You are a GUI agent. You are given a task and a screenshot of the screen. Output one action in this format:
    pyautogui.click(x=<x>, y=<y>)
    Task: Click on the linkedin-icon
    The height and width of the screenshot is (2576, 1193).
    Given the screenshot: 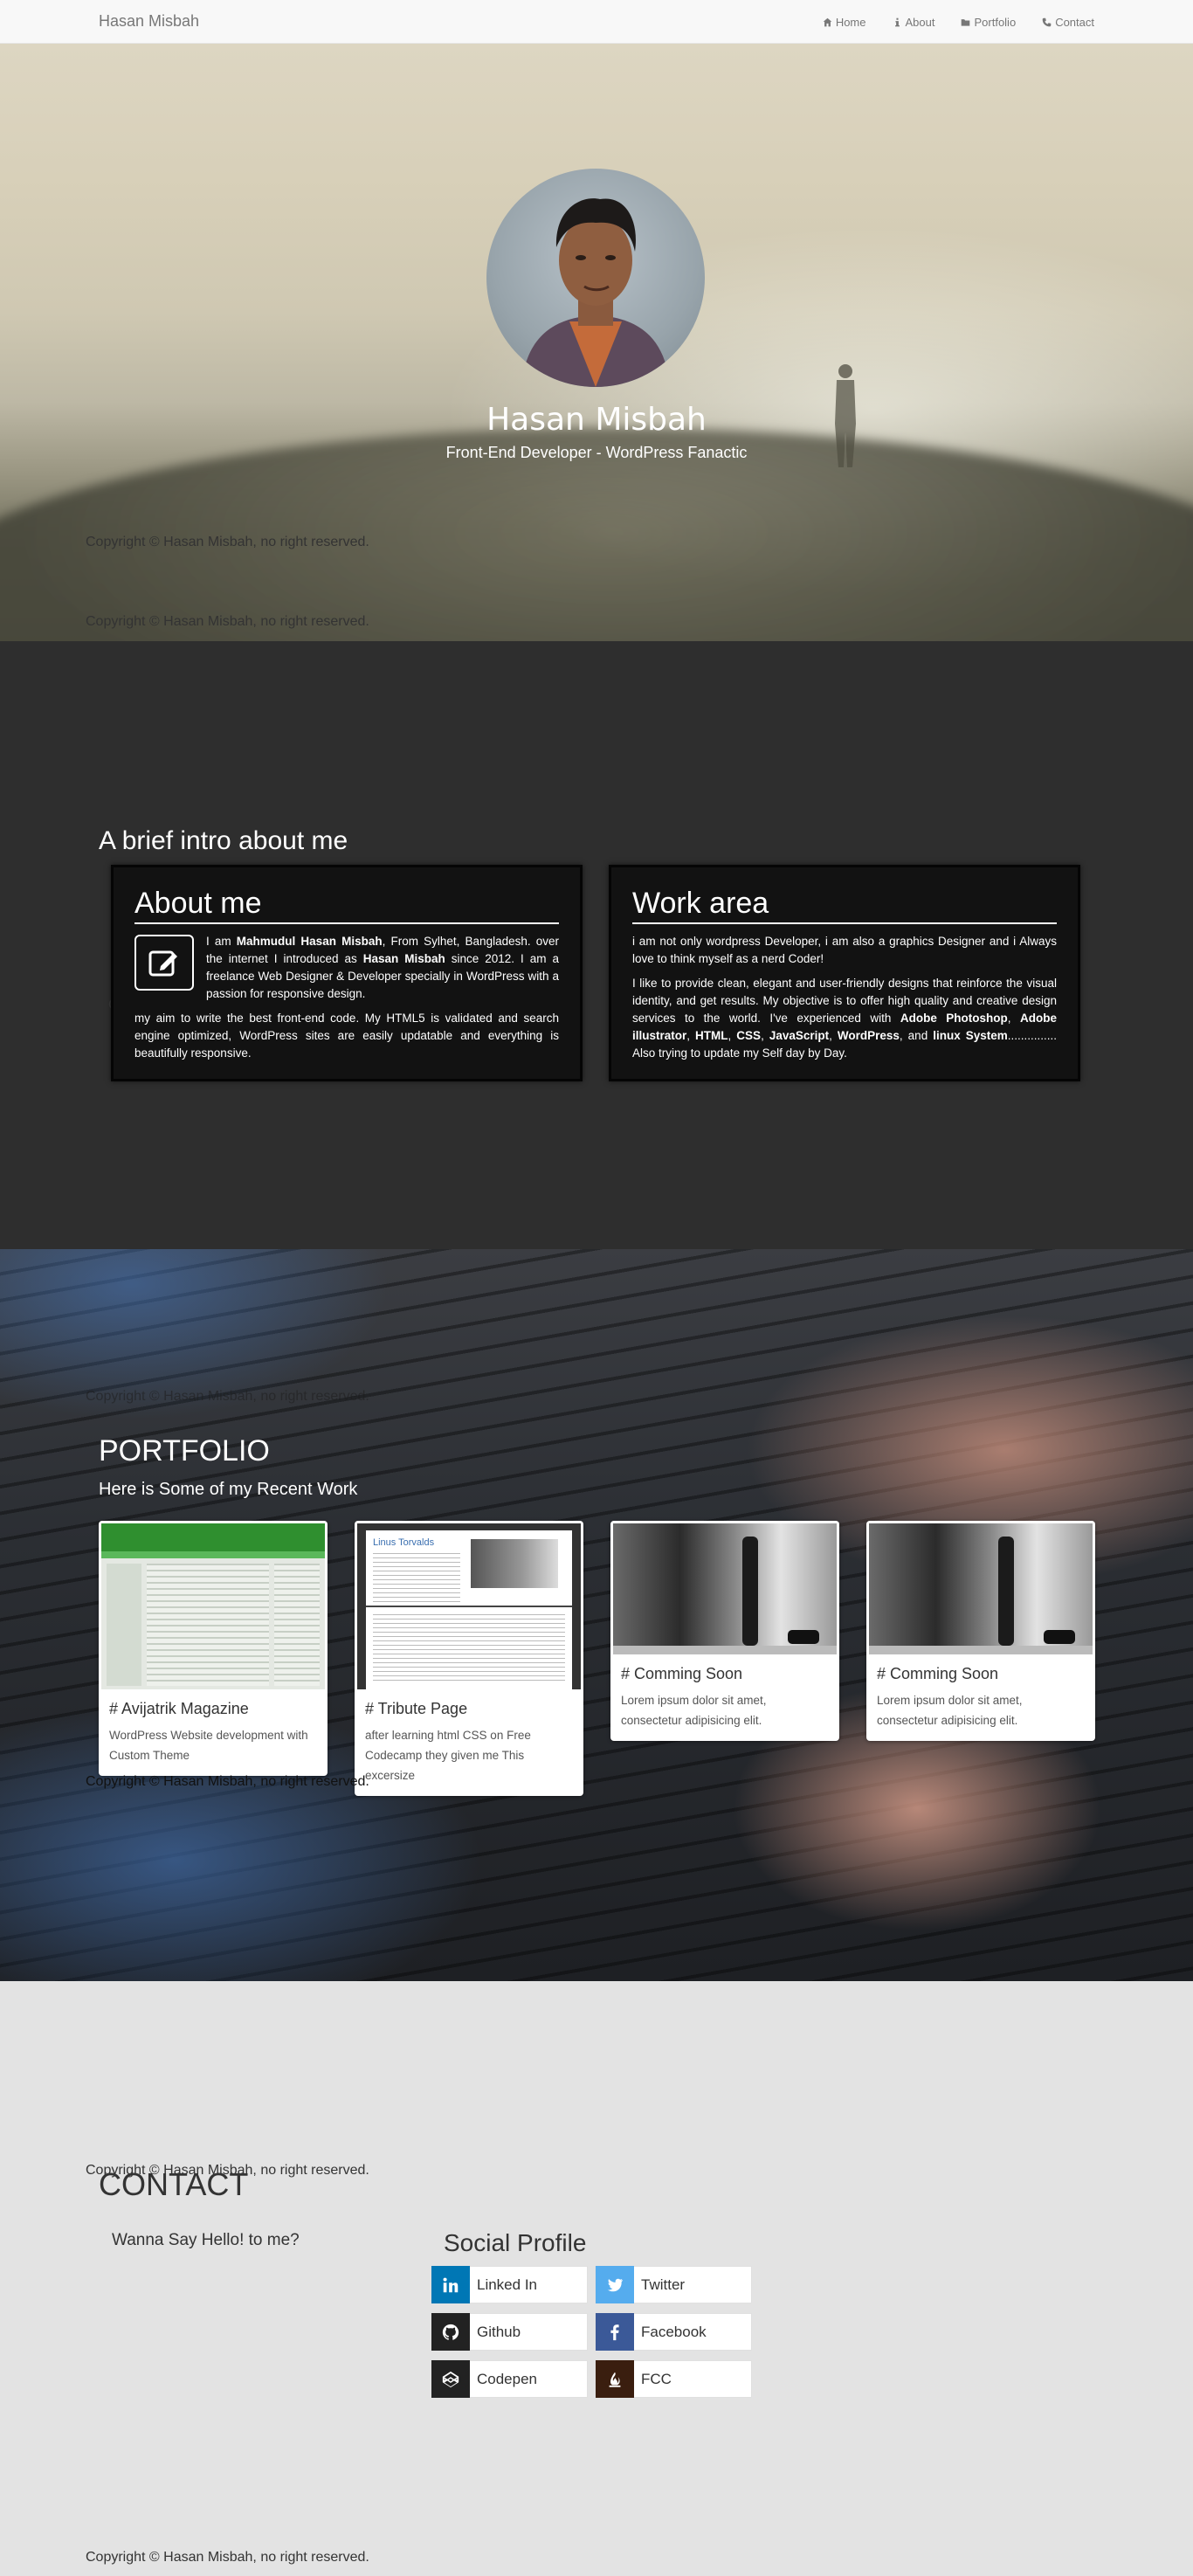 What is the action you would take?
    pyautogui.click(x=450, y=2284)
    